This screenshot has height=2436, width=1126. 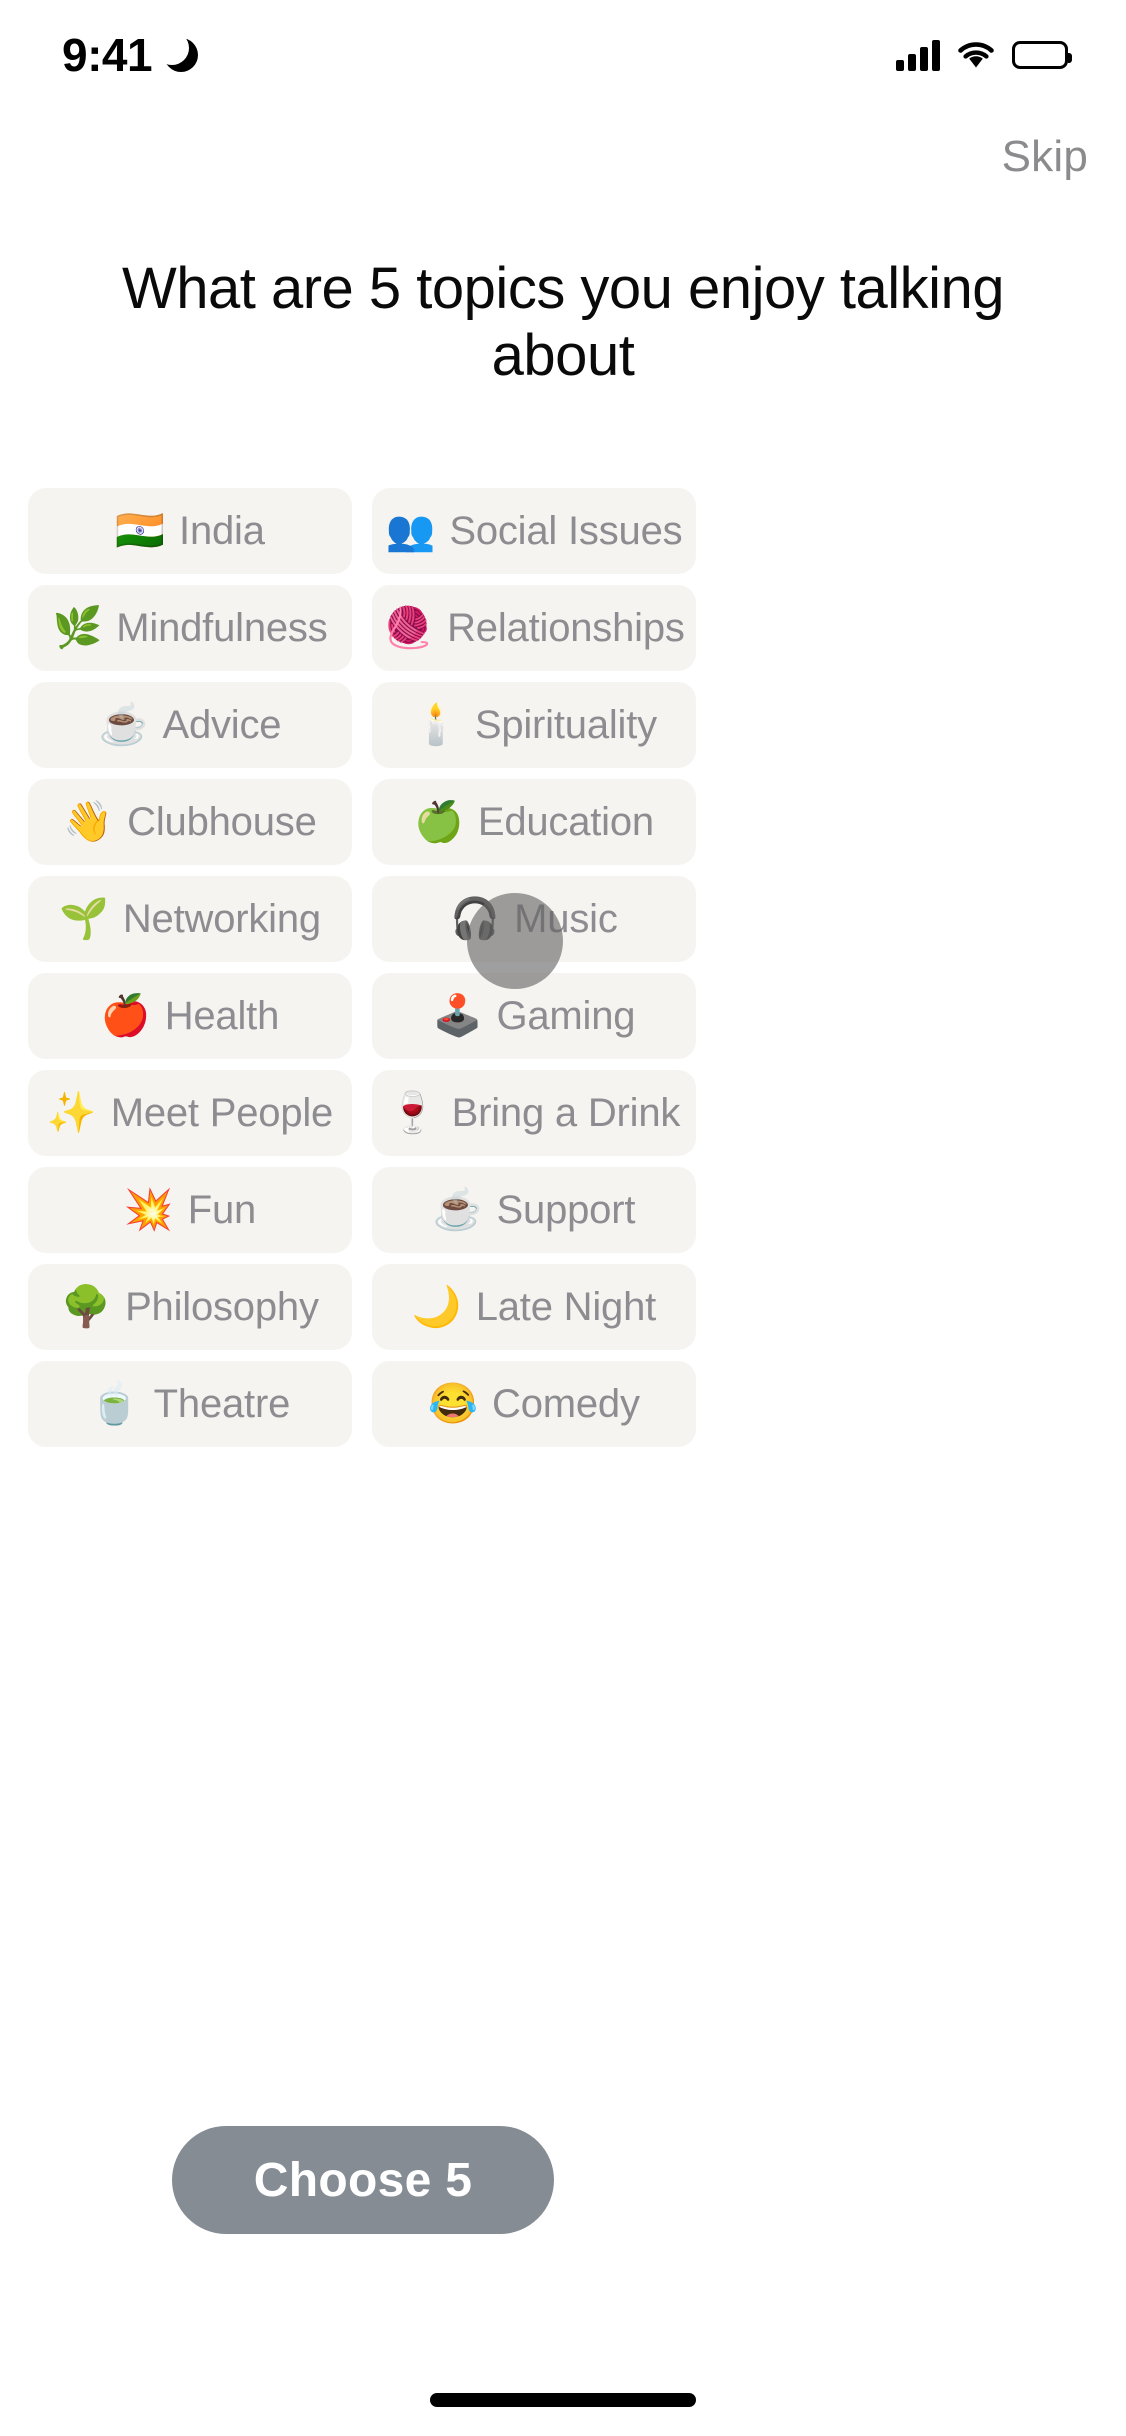 I want to click on topic-chip-label: Comedy, so click(x=566, y=1403).